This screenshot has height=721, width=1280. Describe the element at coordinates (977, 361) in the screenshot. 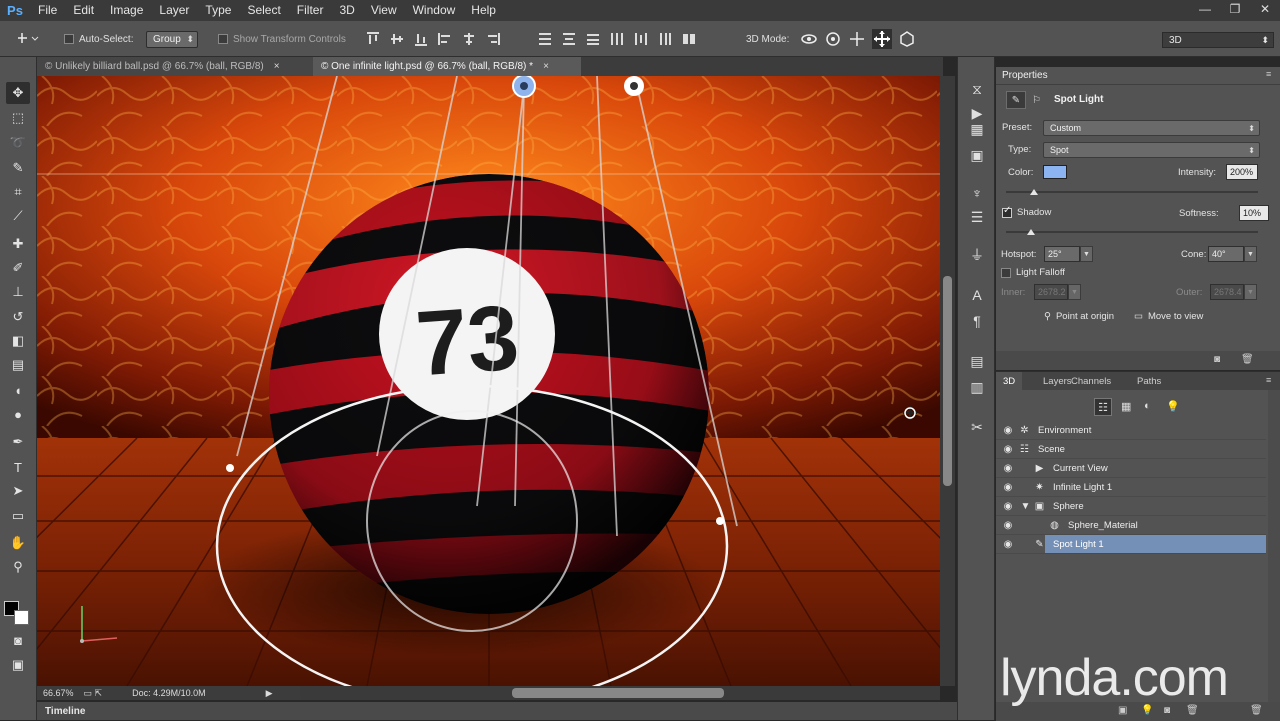

I see `notes-panel-icon: ▤` at that location.